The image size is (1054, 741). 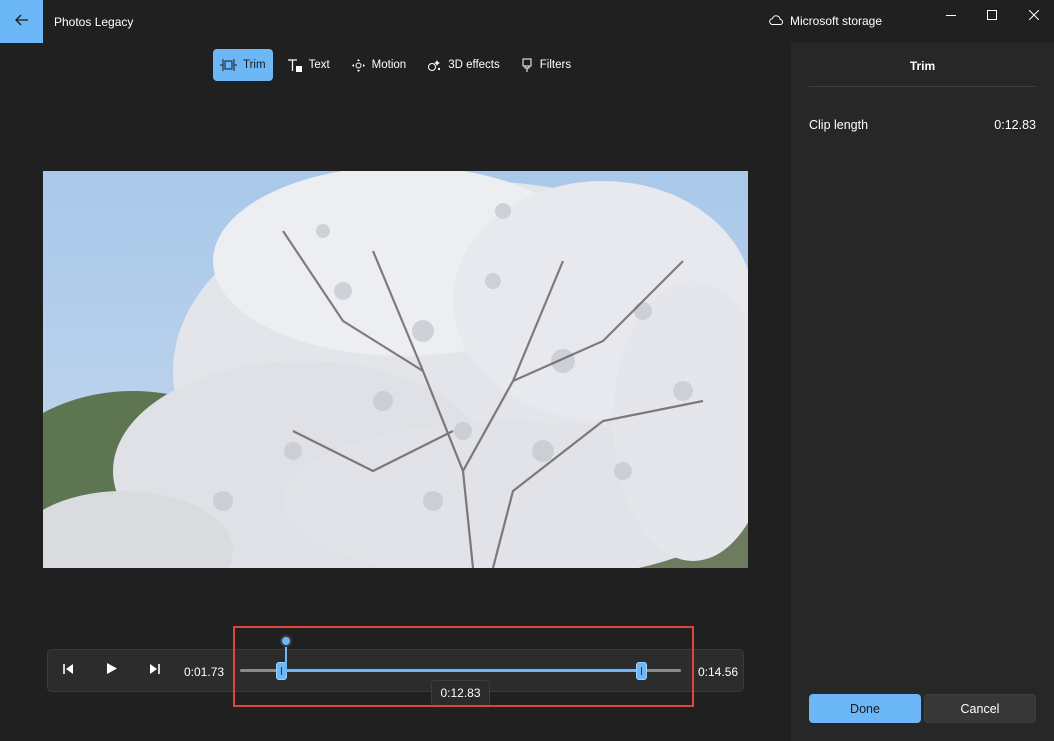 I want to click on play-button, so click(x=112, y=671).